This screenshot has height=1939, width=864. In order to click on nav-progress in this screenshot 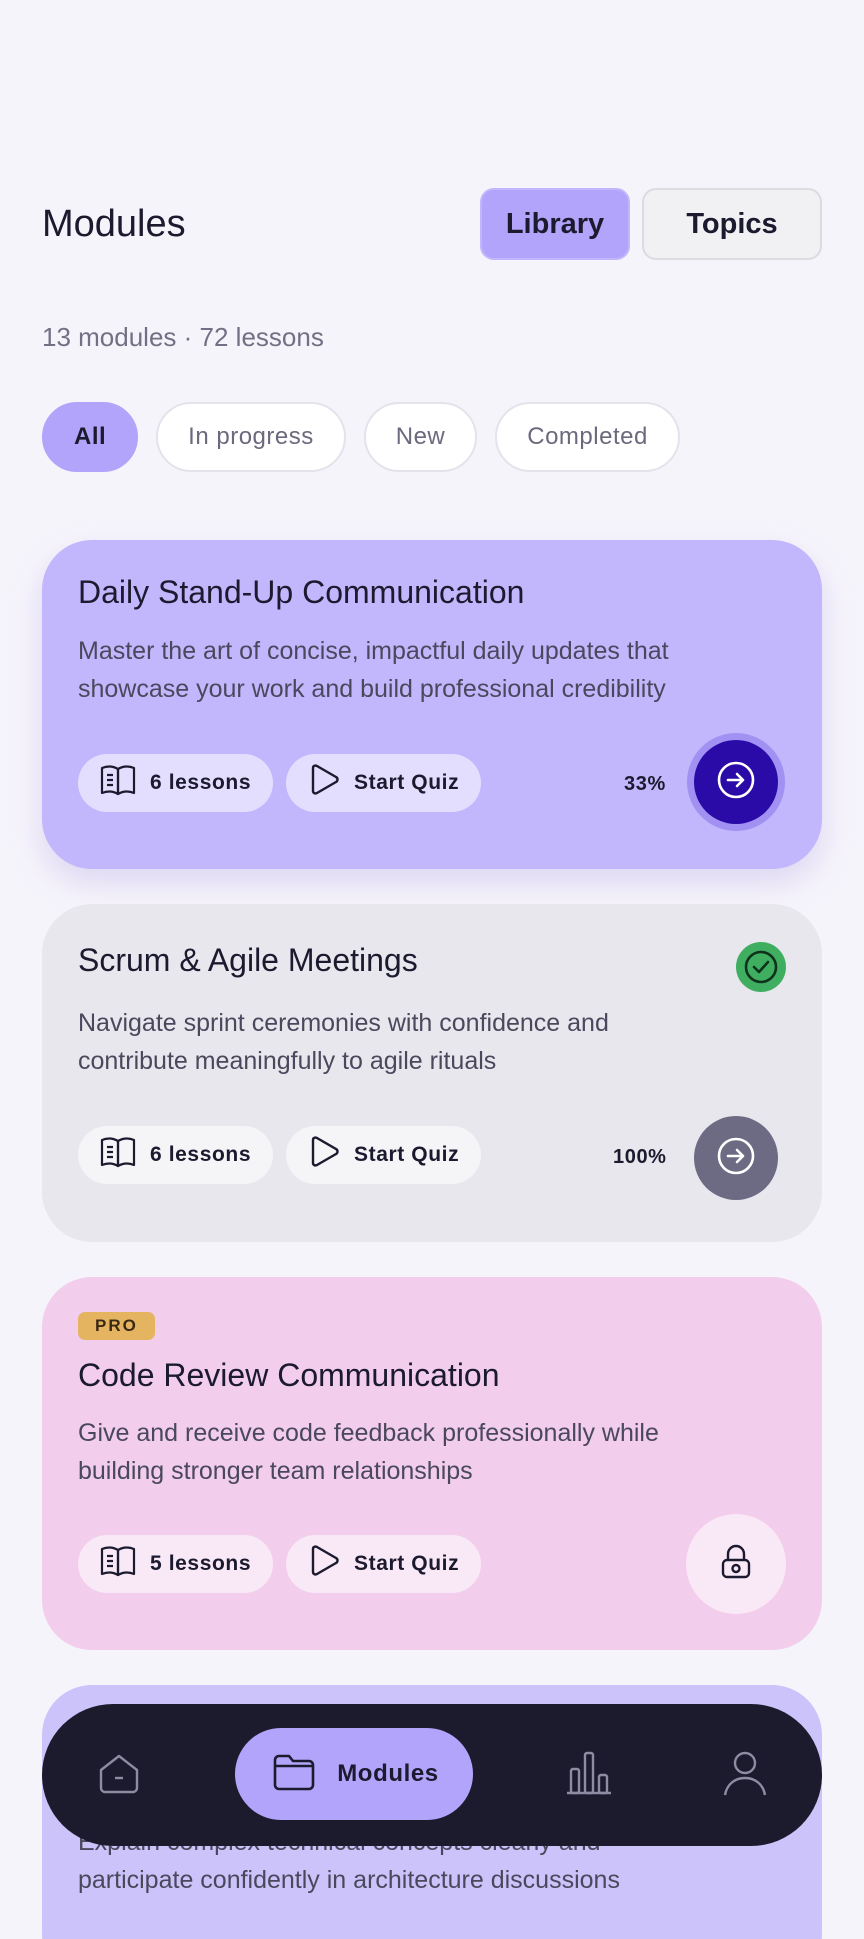, I will do `click(589, 1775)`.